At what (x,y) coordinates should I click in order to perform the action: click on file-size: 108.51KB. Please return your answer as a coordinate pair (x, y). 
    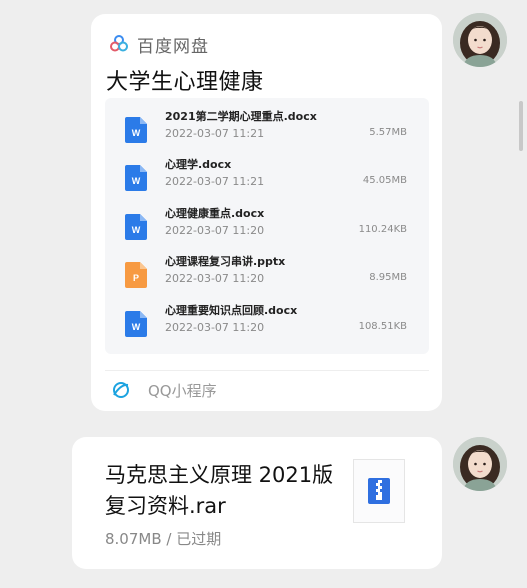
    Looking at the image, I should click on (382, 326).